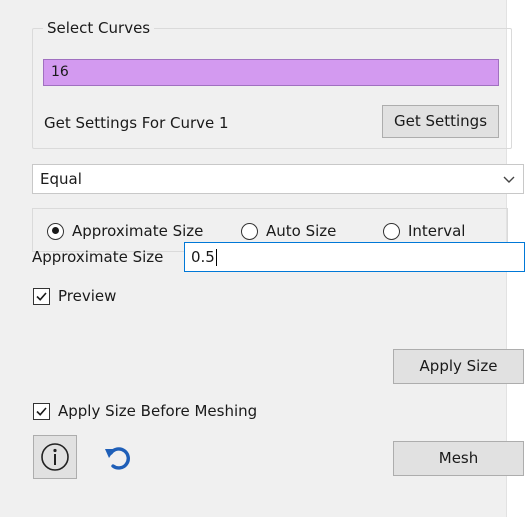 This screenshot has height=517, width=527. Describe the element at coordinates (118, 458) in the screenshot. I see `undo-icon` at that location.